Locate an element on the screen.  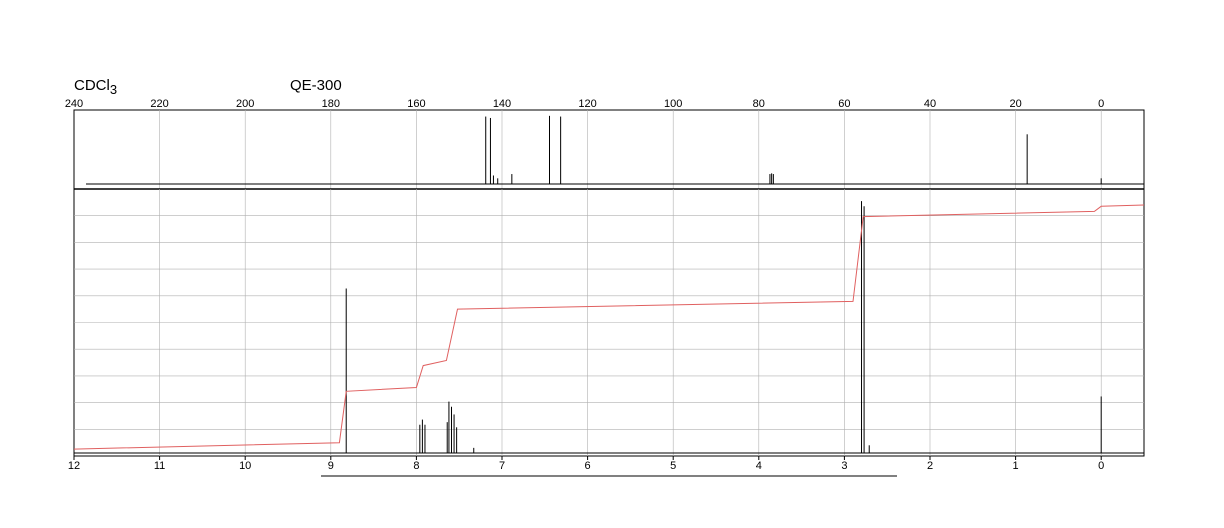
h1-tick-label: 0 is located at coordinates (1101, 466).